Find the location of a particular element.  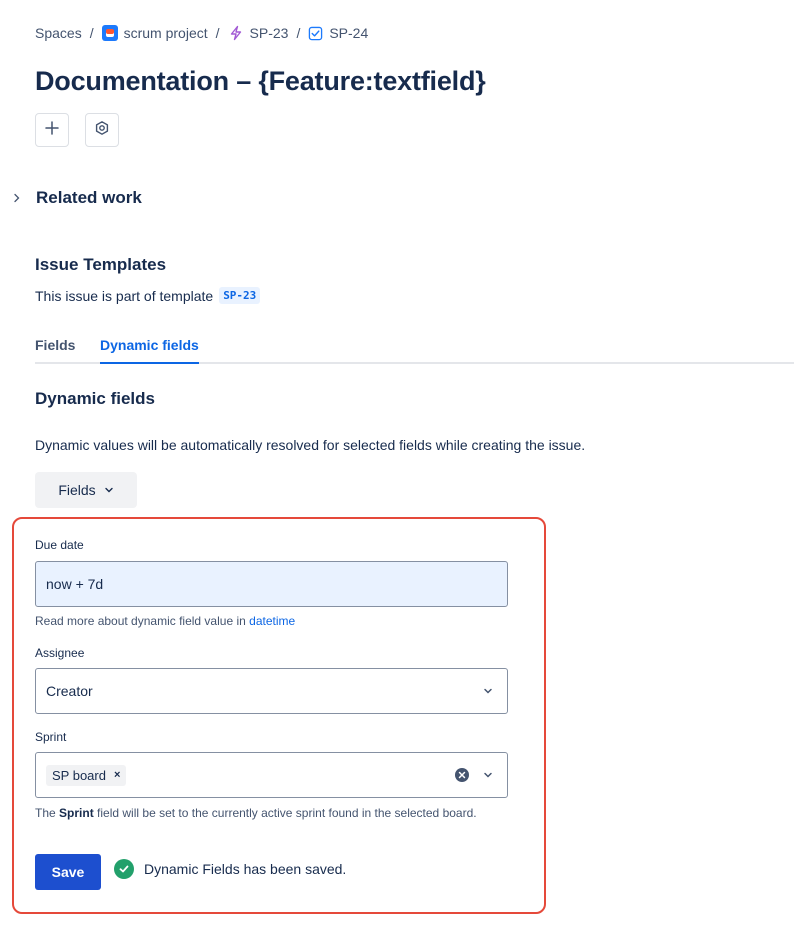

template-info-text: This issue is part of template is located at coordinates (124, 295).